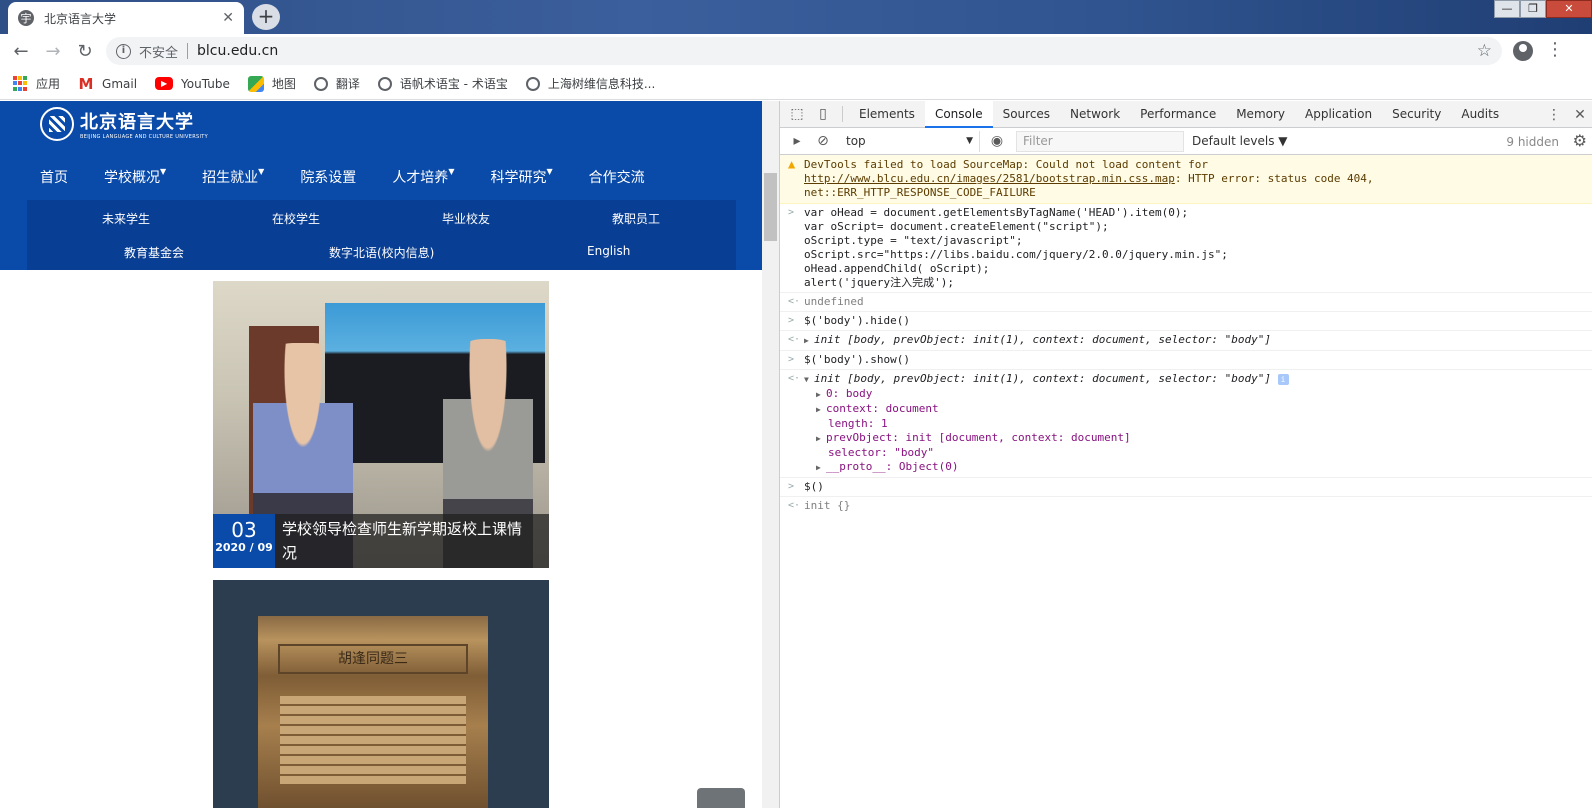 This screenshot has height=808, width=1592. Describe the element at coordinates (1555, 49) in the screenshot. I see `browser-menu-icon: ⋮` at that location.